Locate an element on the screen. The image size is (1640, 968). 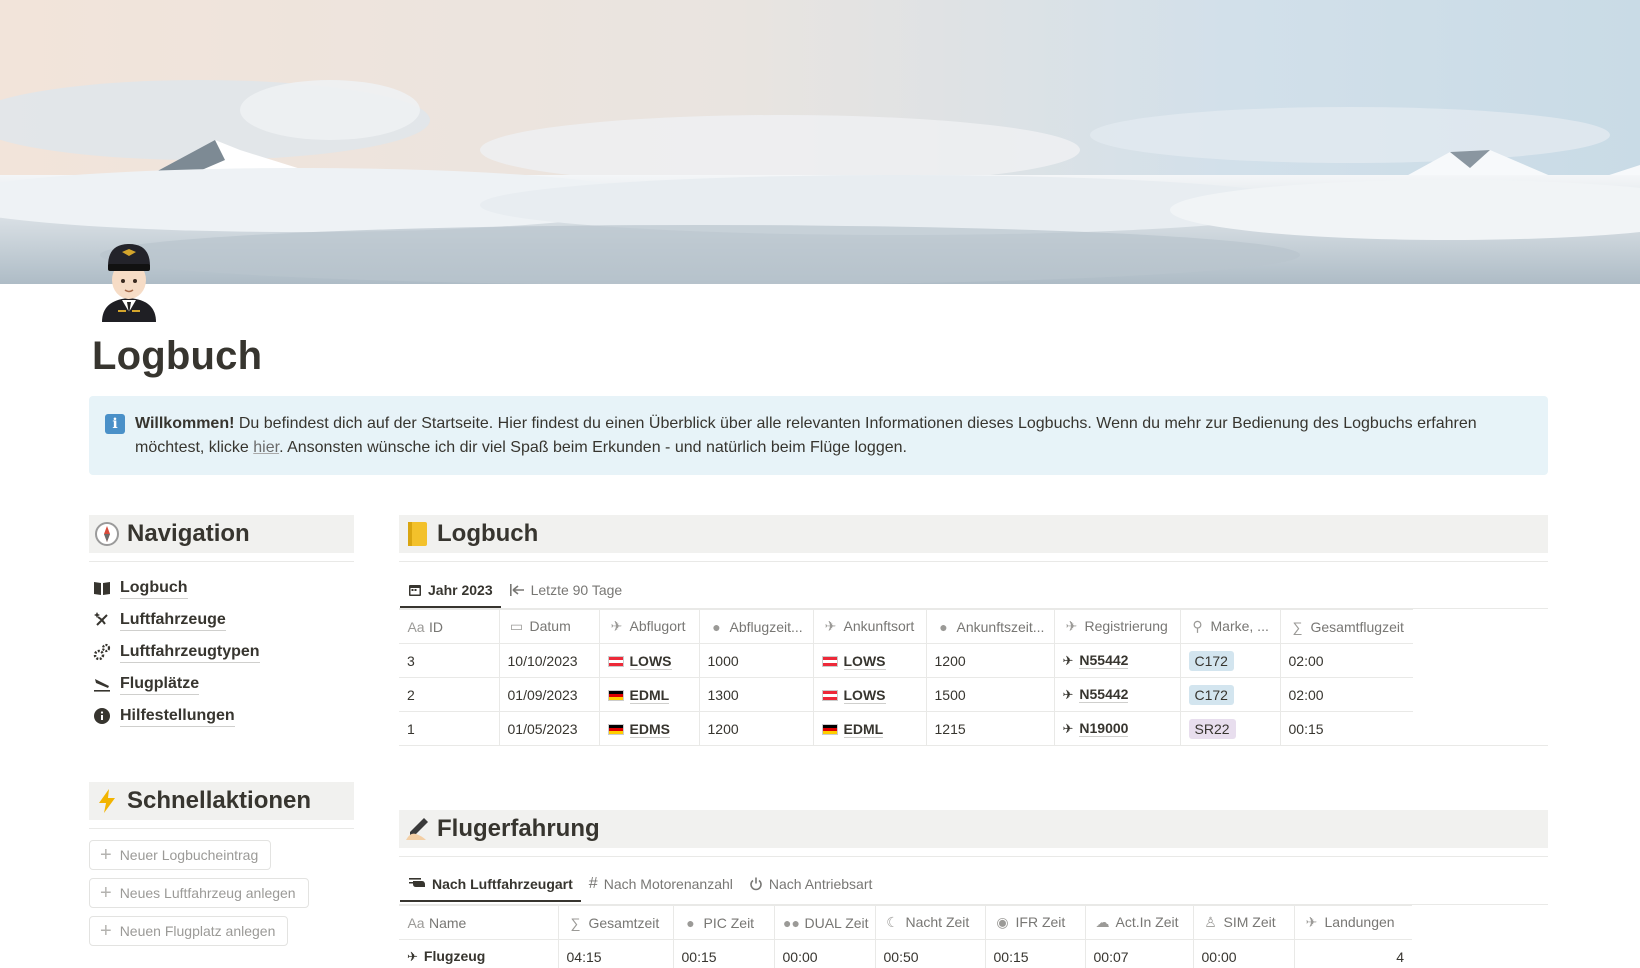
new-aircraft-button: + Neues Luftfahrzeug anlegen is located at coordinates (199, 893).